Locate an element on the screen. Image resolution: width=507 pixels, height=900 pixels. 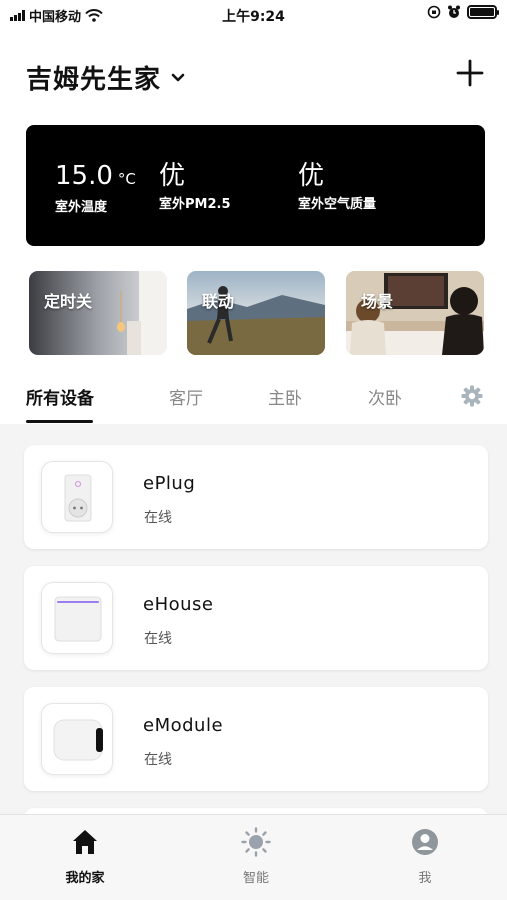
orientation-lock-icon is located at coordinates (434, 12).